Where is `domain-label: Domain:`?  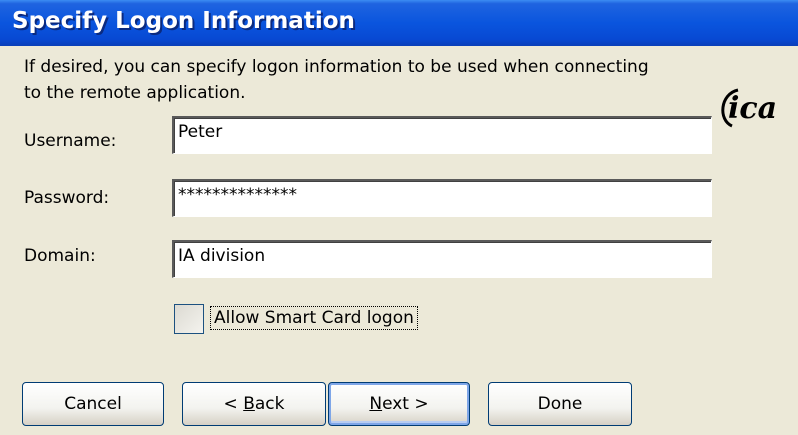
domain-label: Domain: is located at coordinates (60, 256).